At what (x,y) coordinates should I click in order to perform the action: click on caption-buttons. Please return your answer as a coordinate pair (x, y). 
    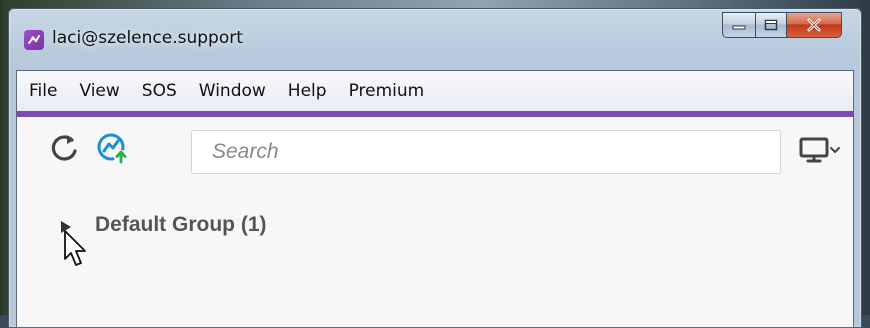
    Looking at the image, I should click on (782, 25).